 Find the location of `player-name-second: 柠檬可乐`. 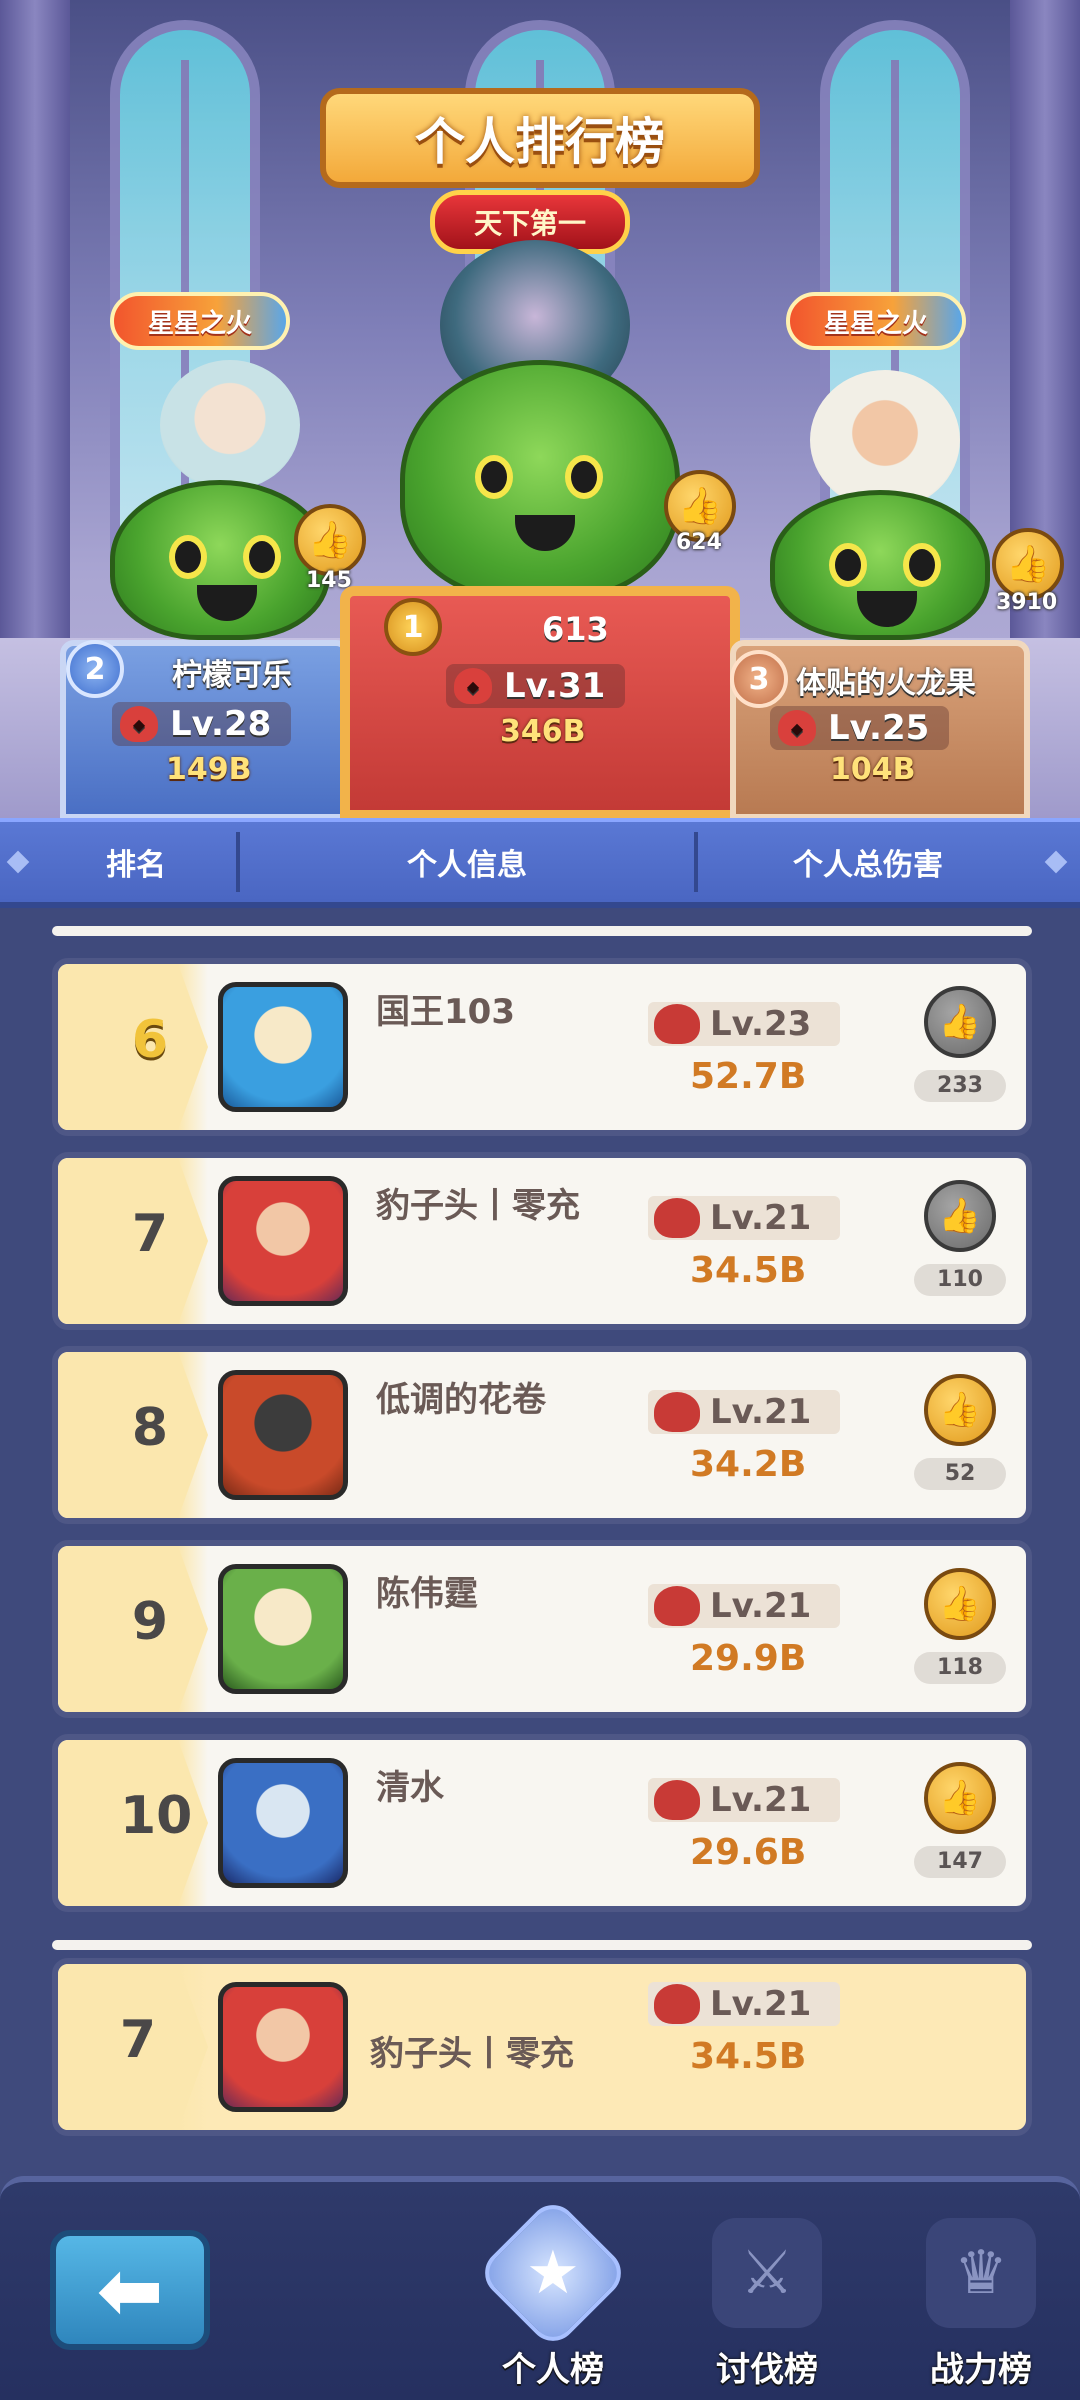

player-name-second: 柠檬可乐 is located at coordinates (232, 675).